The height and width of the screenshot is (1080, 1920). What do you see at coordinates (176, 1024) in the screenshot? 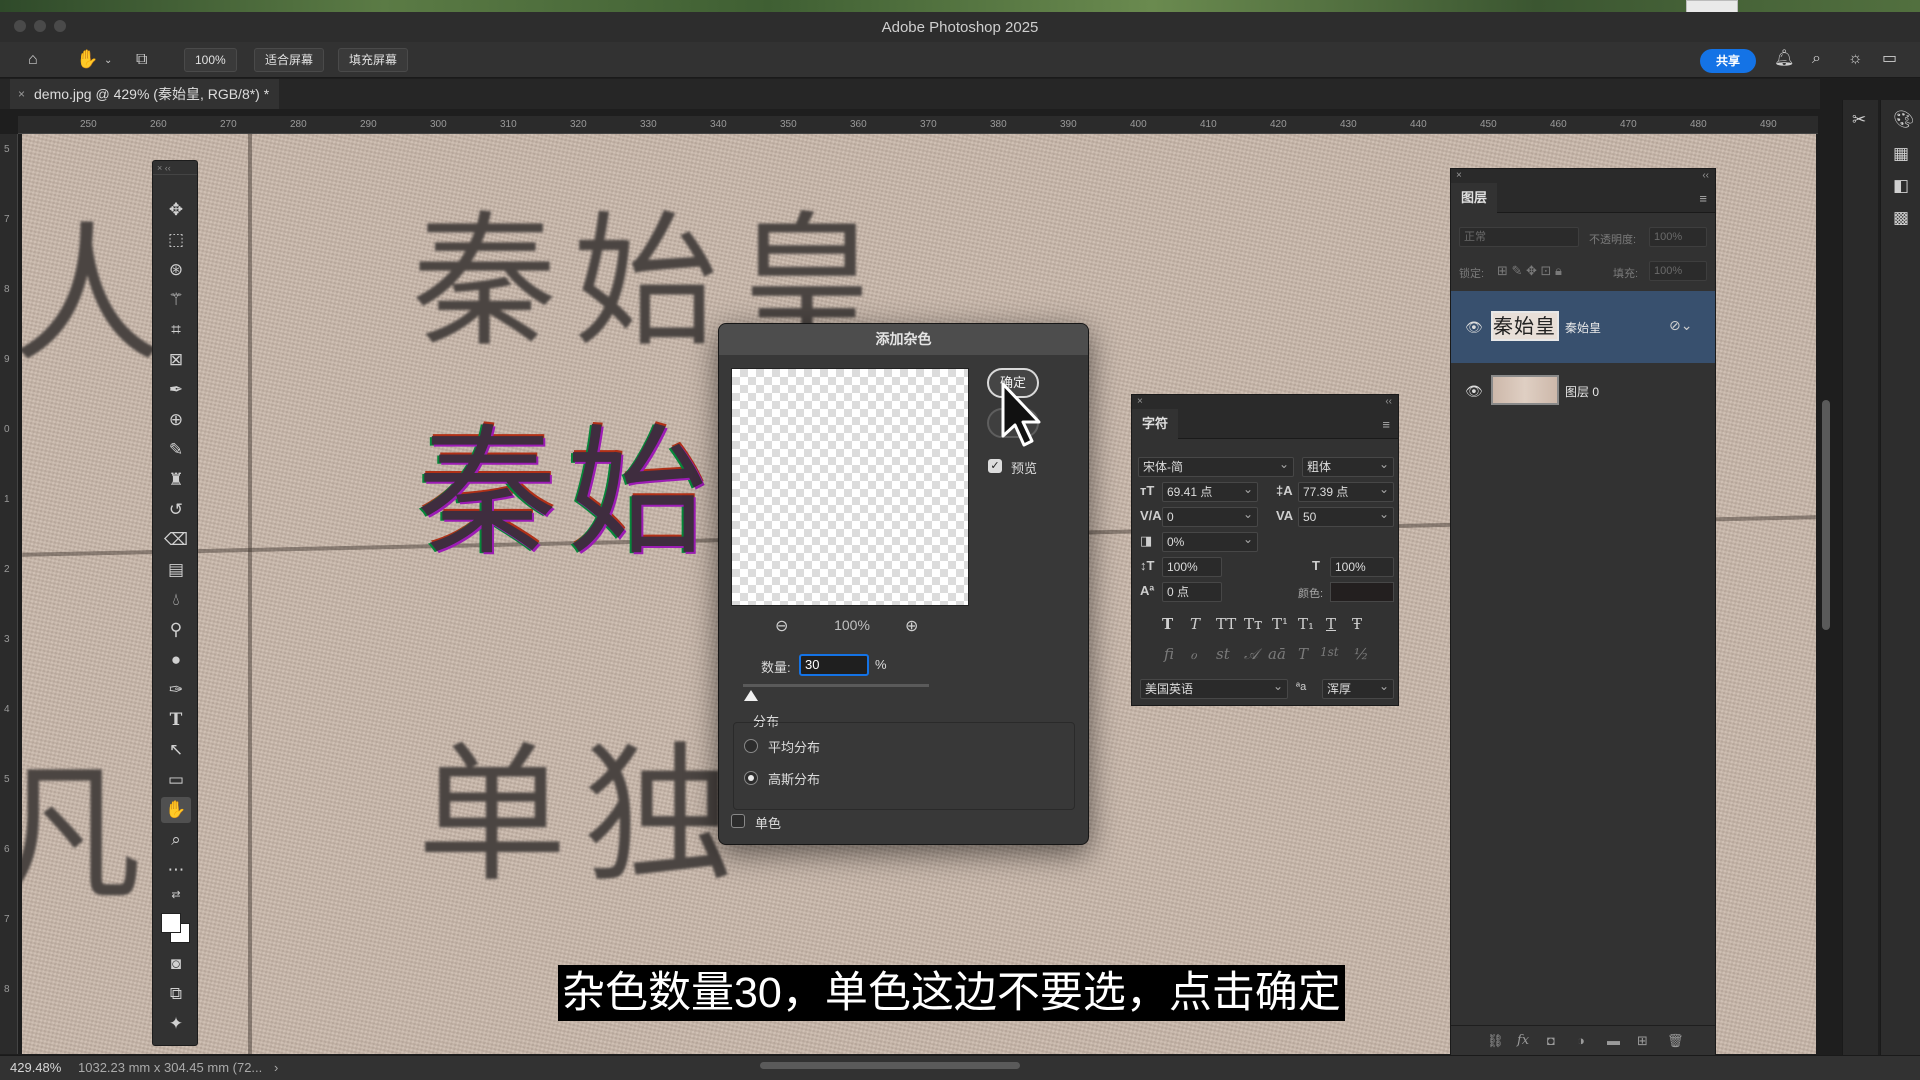
I see `generative-tool-icon: ✦` at bounding box center [176, 1024].